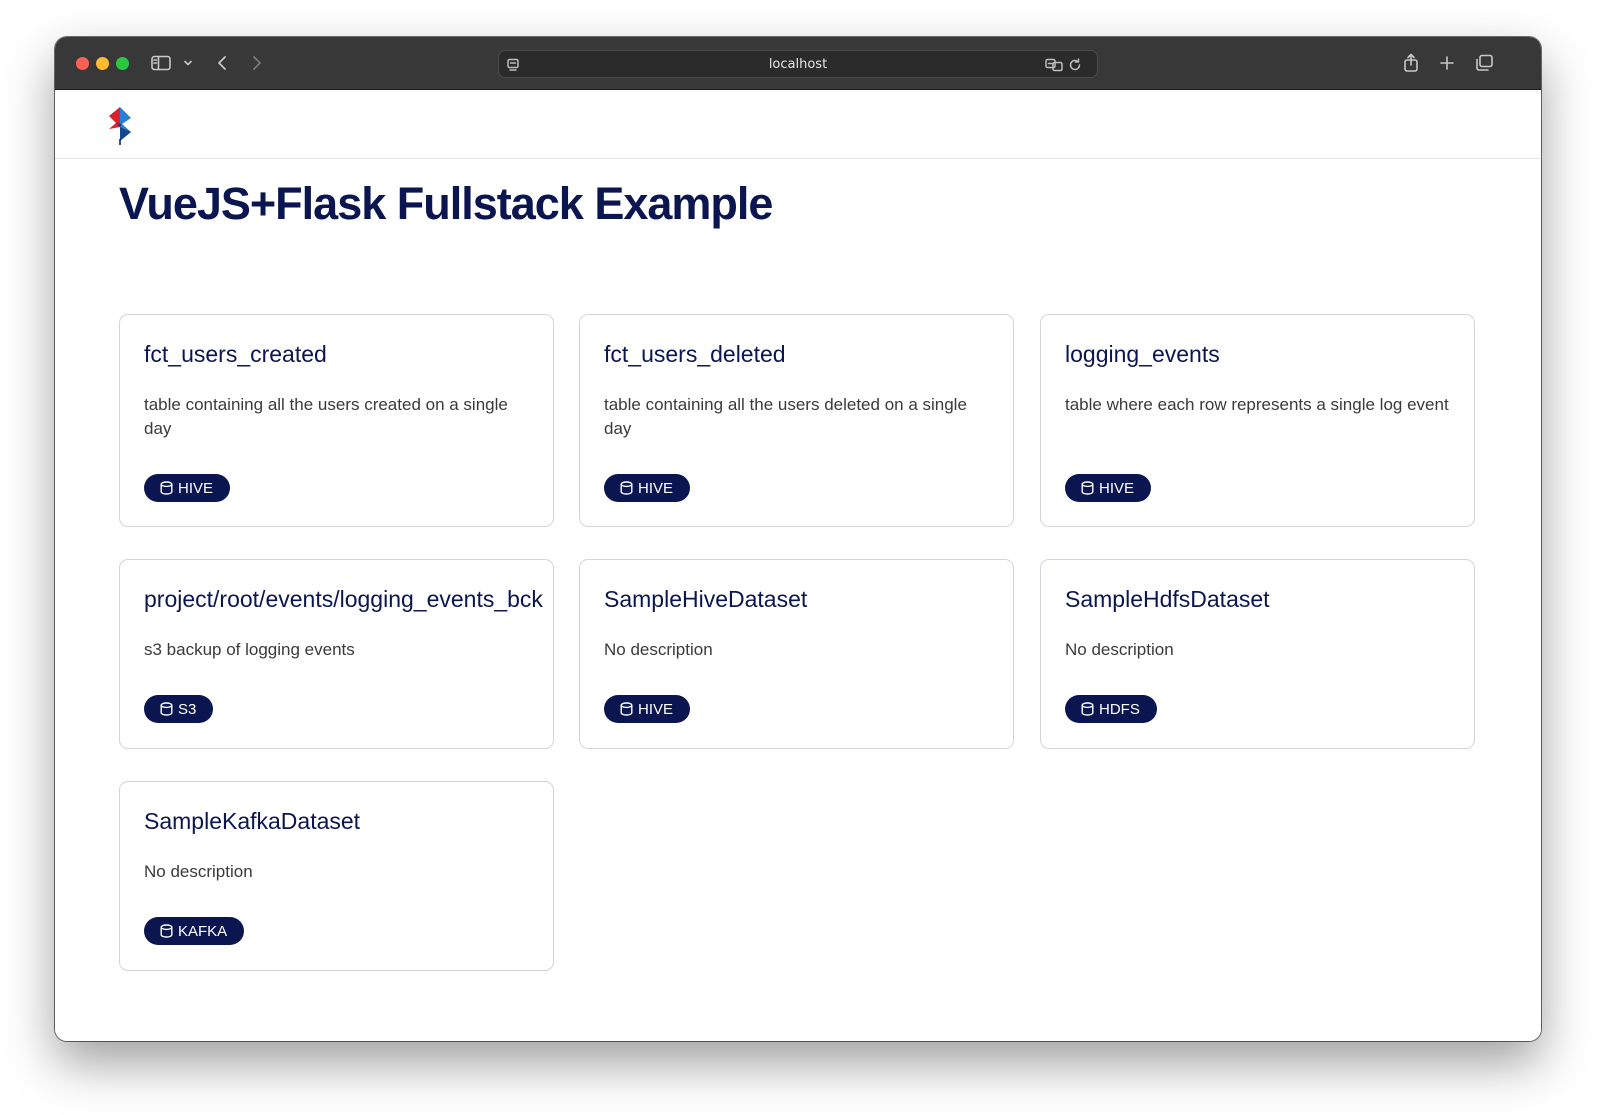 The height and width of the screenshot is (1115, 1597). What do you see at coordinates (249, 649) in the screenshot?
I see `dataset-description: s3 backup of logging events` at bounding box center [249, 649].